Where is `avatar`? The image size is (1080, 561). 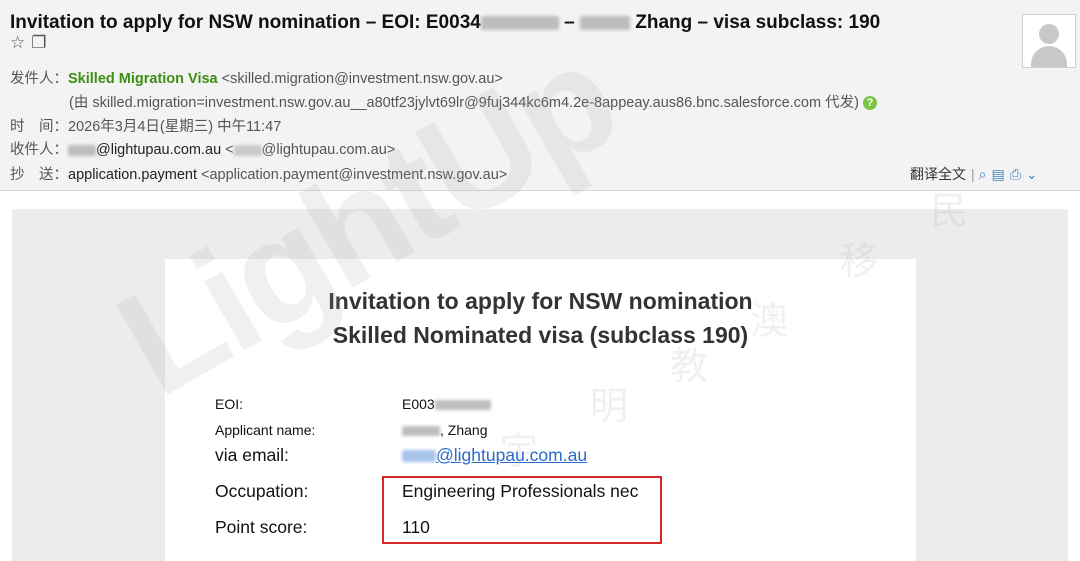
avatar is located at coordinates (1049, 41).